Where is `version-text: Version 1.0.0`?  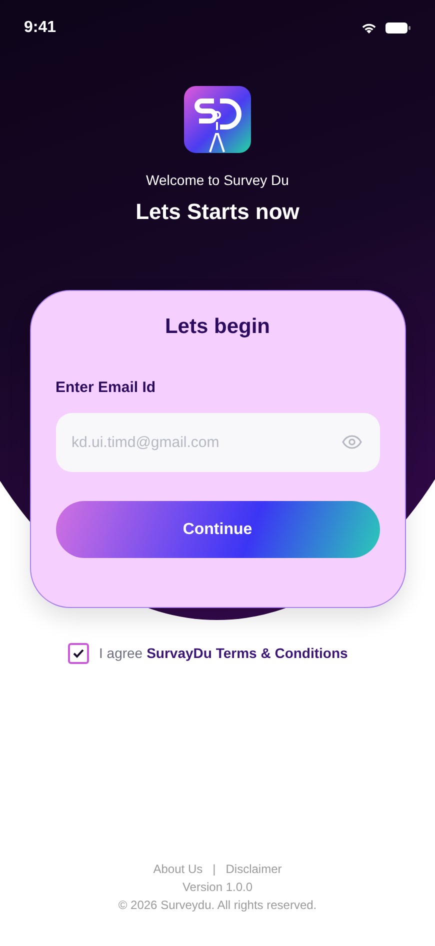
version-text: Version 1.0.0 is located at coordinates (217, 887).